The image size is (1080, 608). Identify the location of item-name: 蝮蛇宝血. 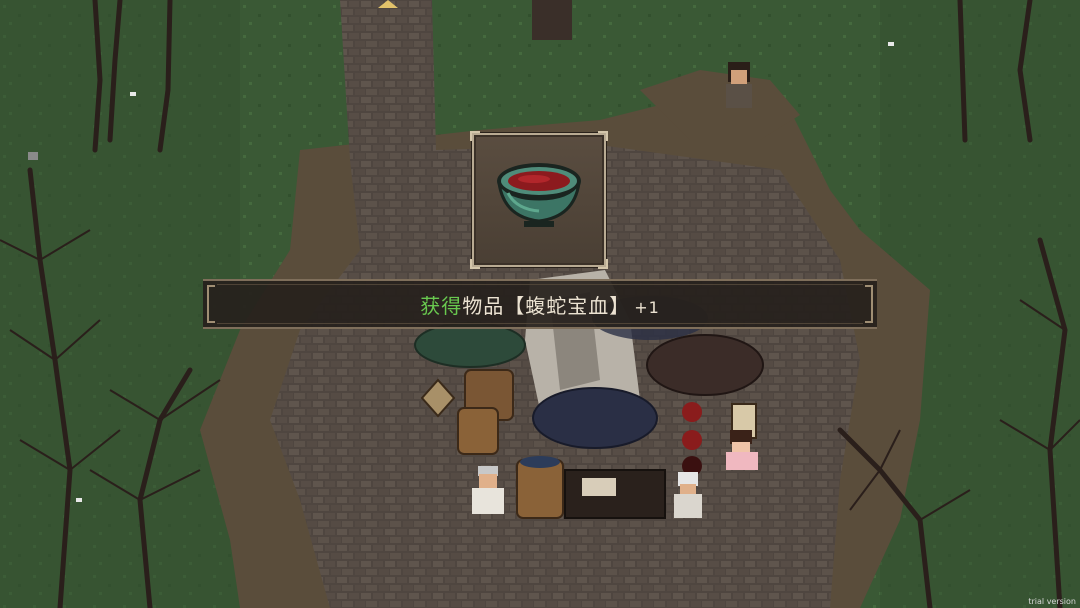
(567, 305).